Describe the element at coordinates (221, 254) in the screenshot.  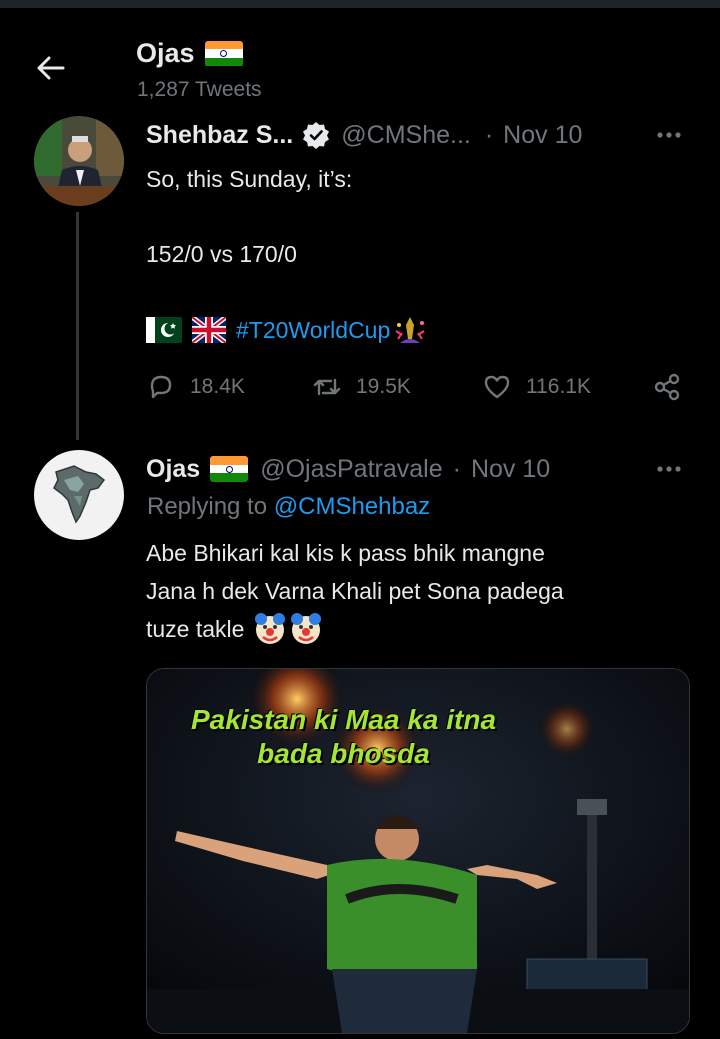
I see `tweet-text-line: 152/0 vs 170/0` at that location.